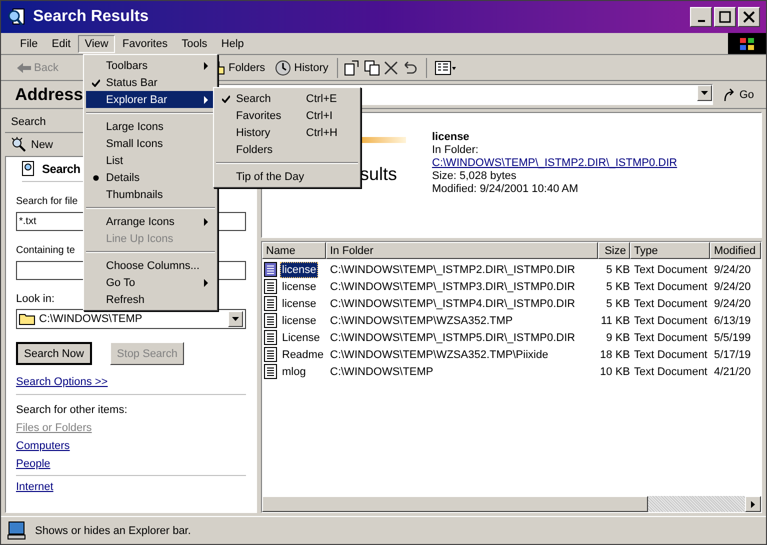 This screenshot has height=545, width=767. I want to click on table-cell-text: C:\WINDOWS\TEMP\_ISTMP3.DIR\_ISTMP0.DIR, so click(452, 287).